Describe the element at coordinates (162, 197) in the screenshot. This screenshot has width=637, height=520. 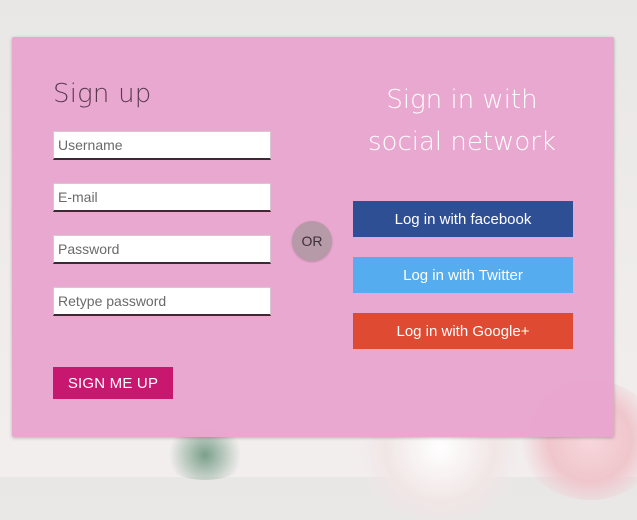
I see `email-input` at that location.